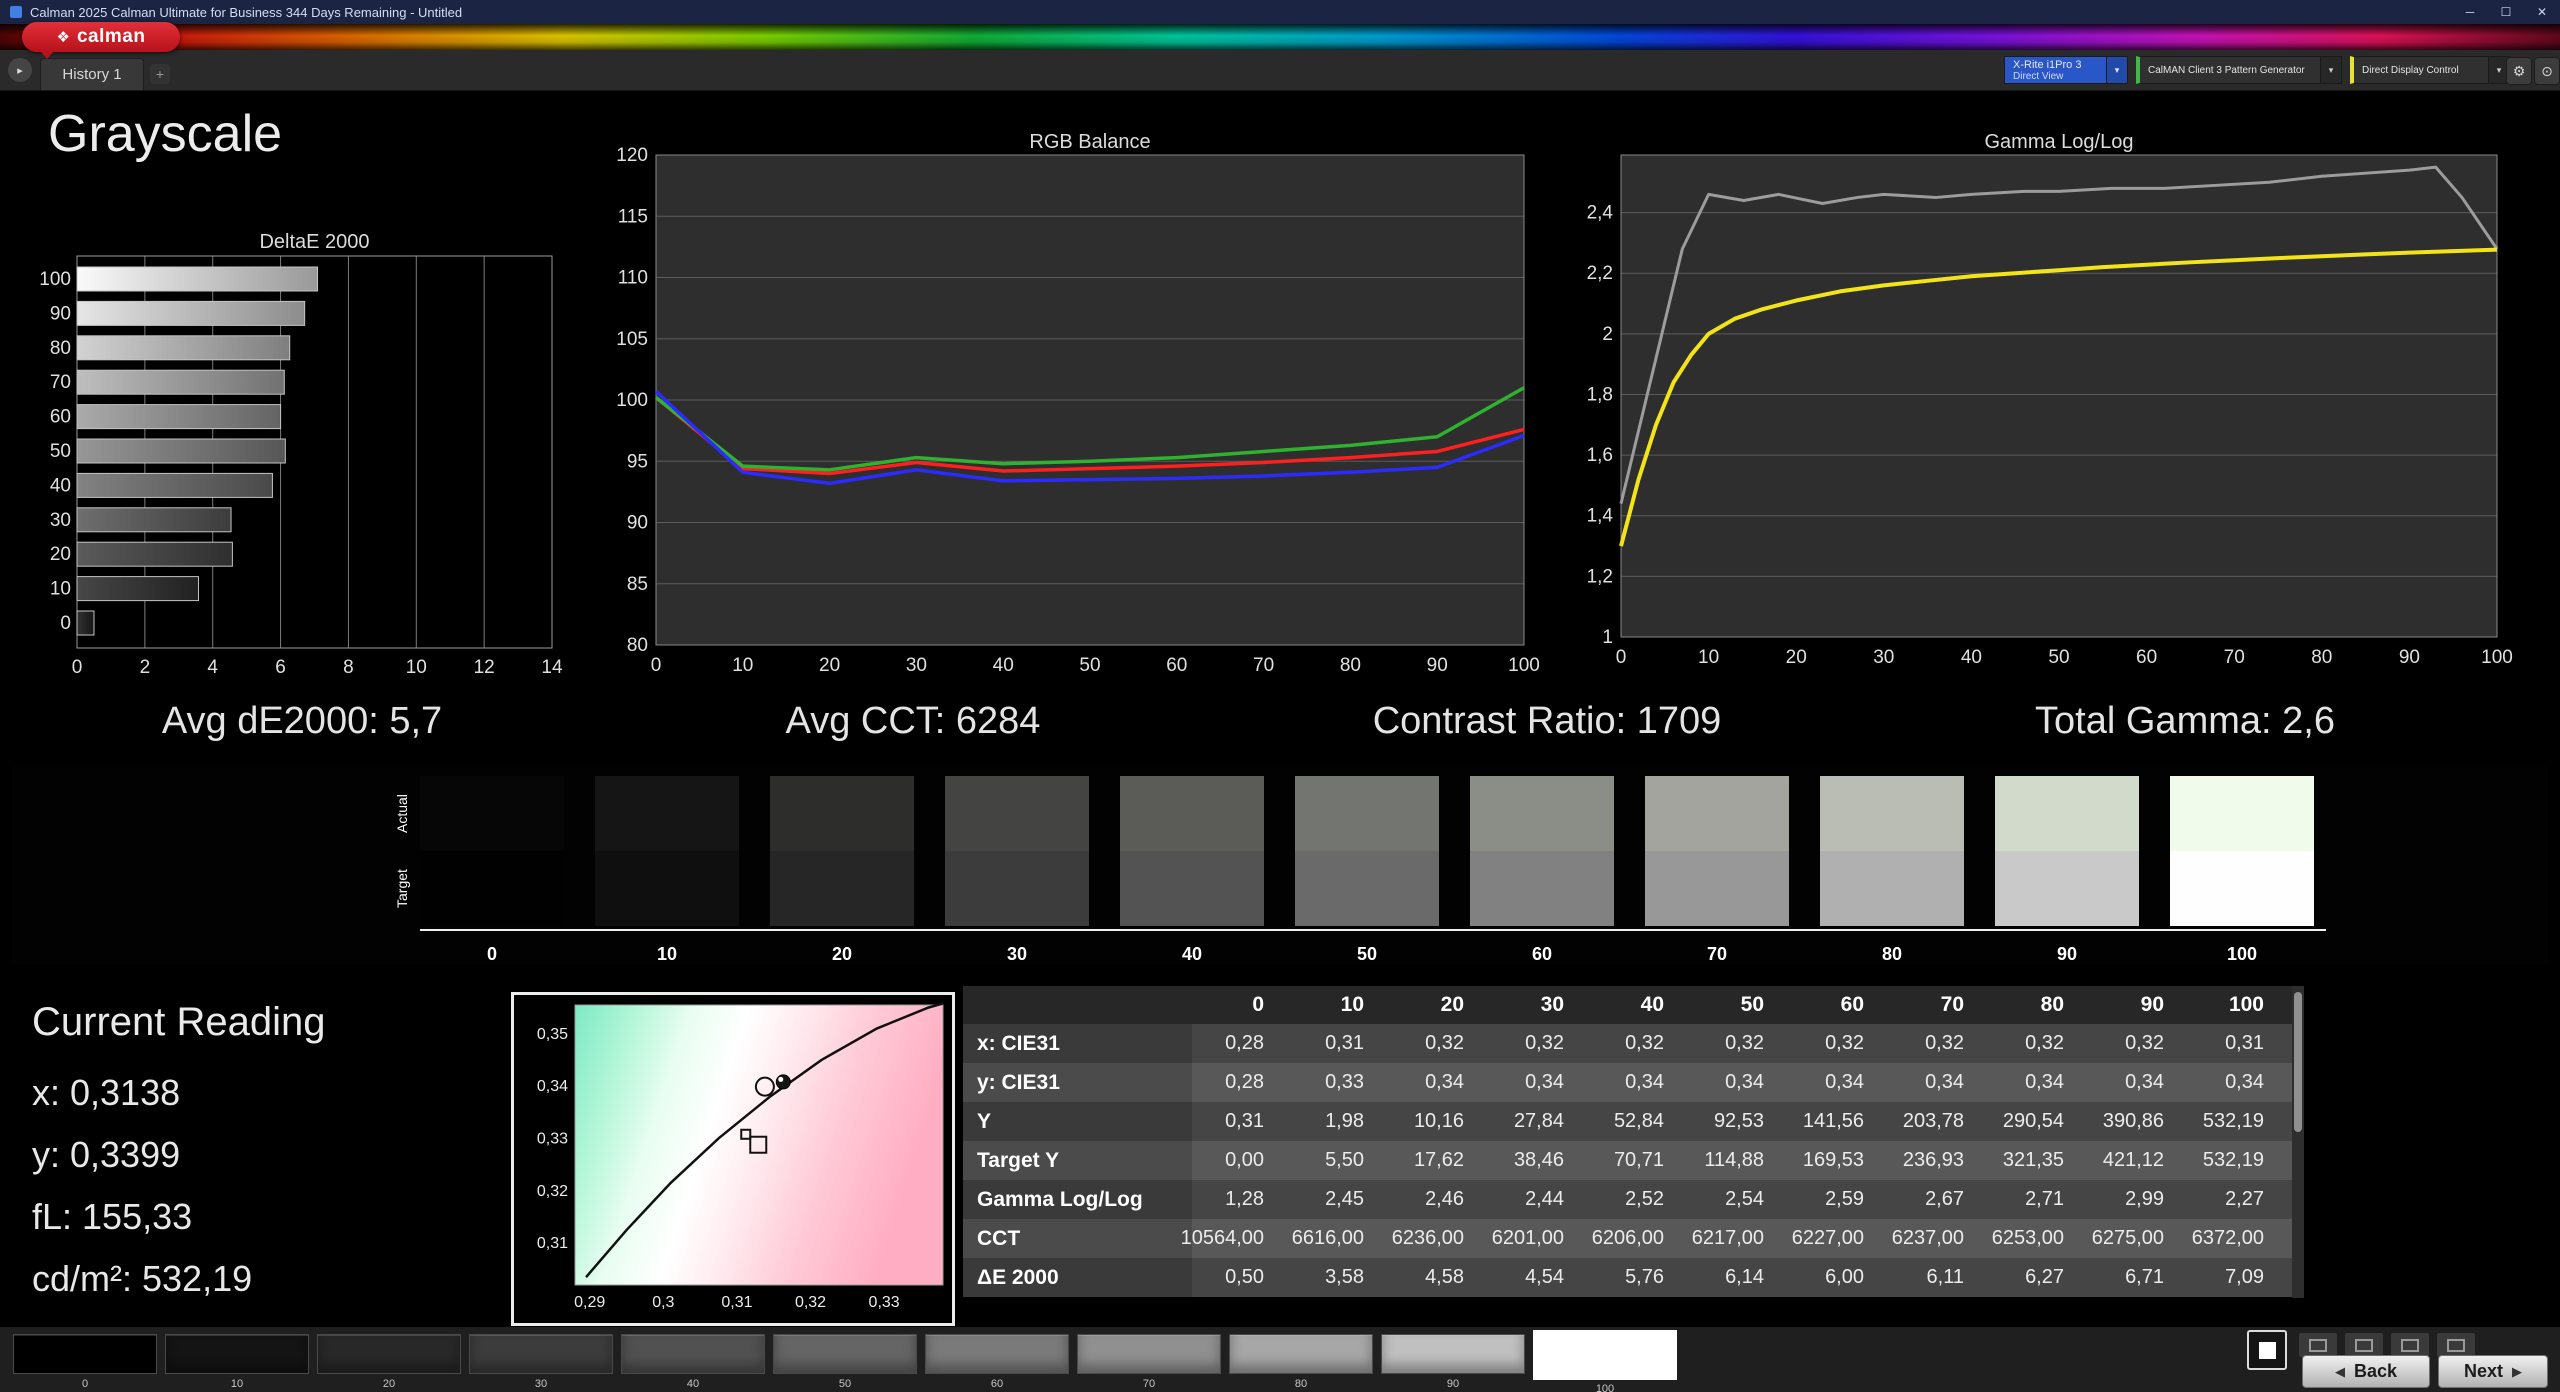 The width and height of the screenshot is (2560, 1392). Describe the element at coordinates (1077, 1238) in the screenshot. I see `table-row-label: CCT` at that location.